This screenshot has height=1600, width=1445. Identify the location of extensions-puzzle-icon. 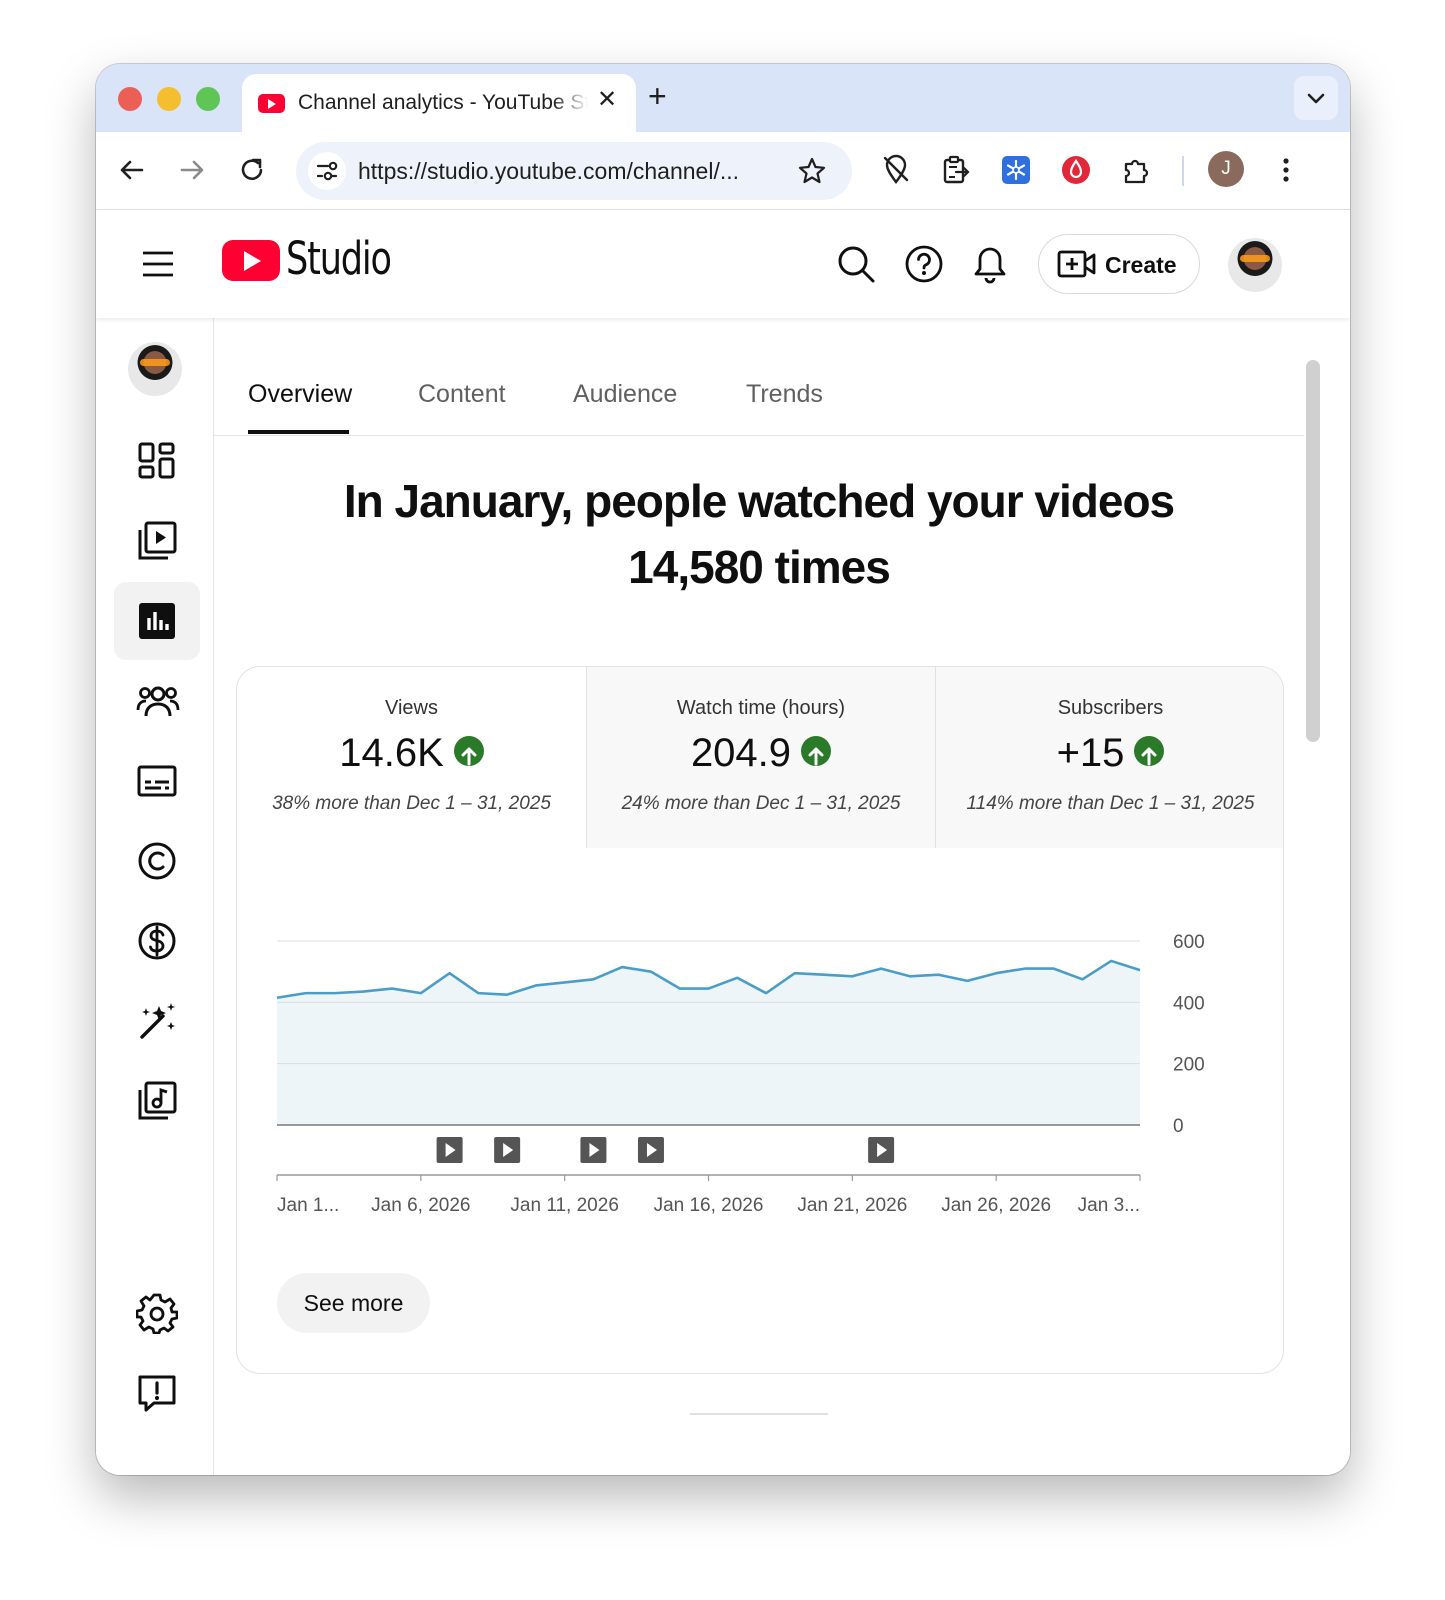
(1136, 170).